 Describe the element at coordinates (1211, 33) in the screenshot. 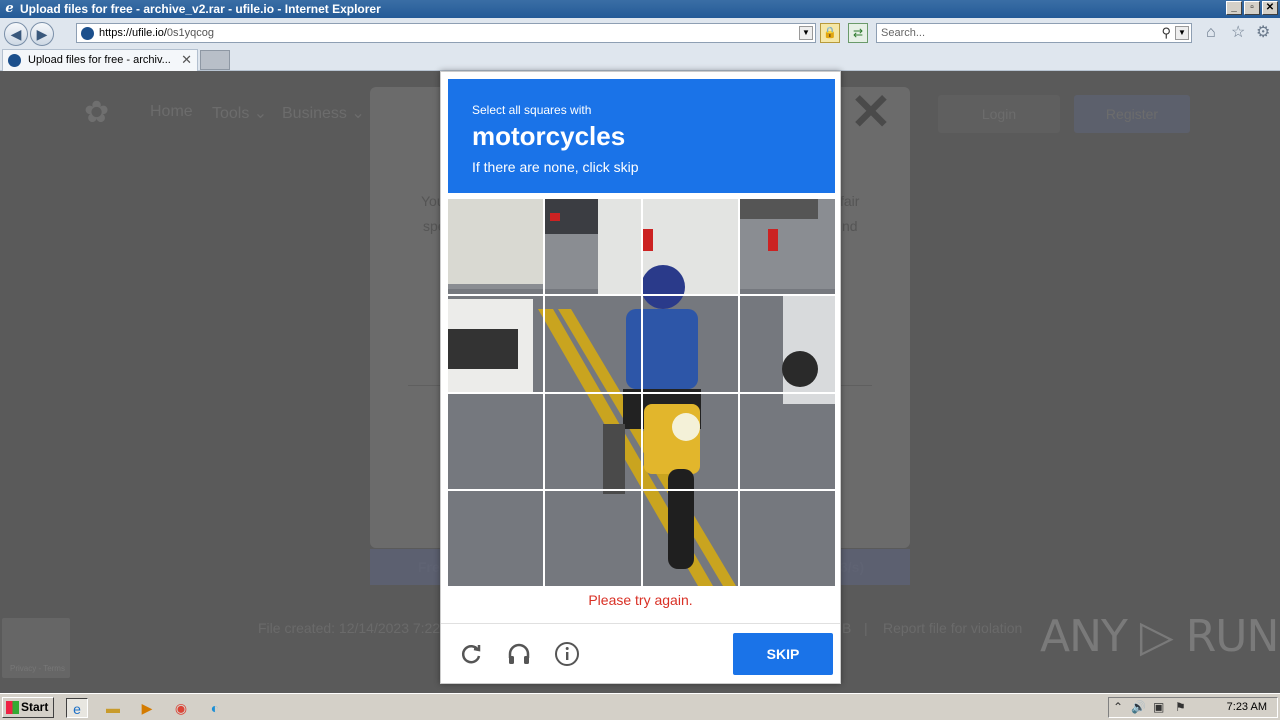

I see `home-icon: ⌂` at that location.